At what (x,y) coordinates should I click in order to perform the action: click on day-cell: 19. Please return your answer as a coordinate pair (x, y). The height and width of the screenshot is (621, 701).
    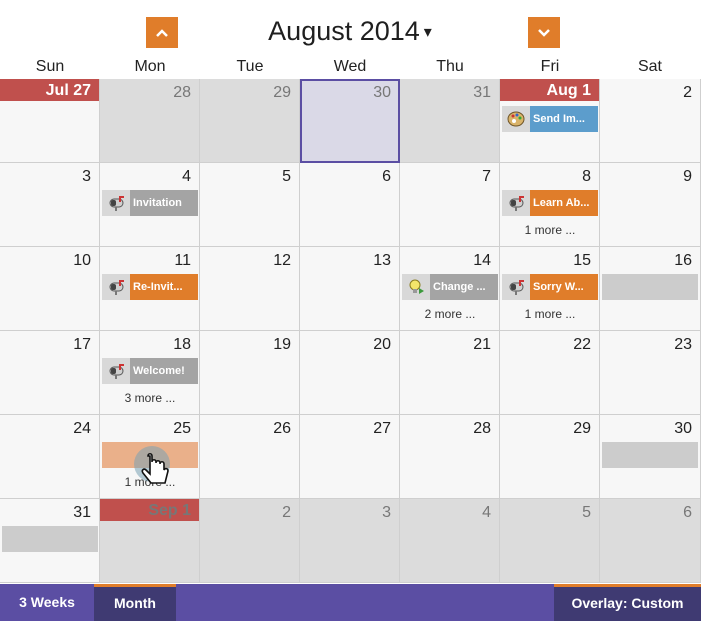
    Looking at the image, I should click on (250, 373).